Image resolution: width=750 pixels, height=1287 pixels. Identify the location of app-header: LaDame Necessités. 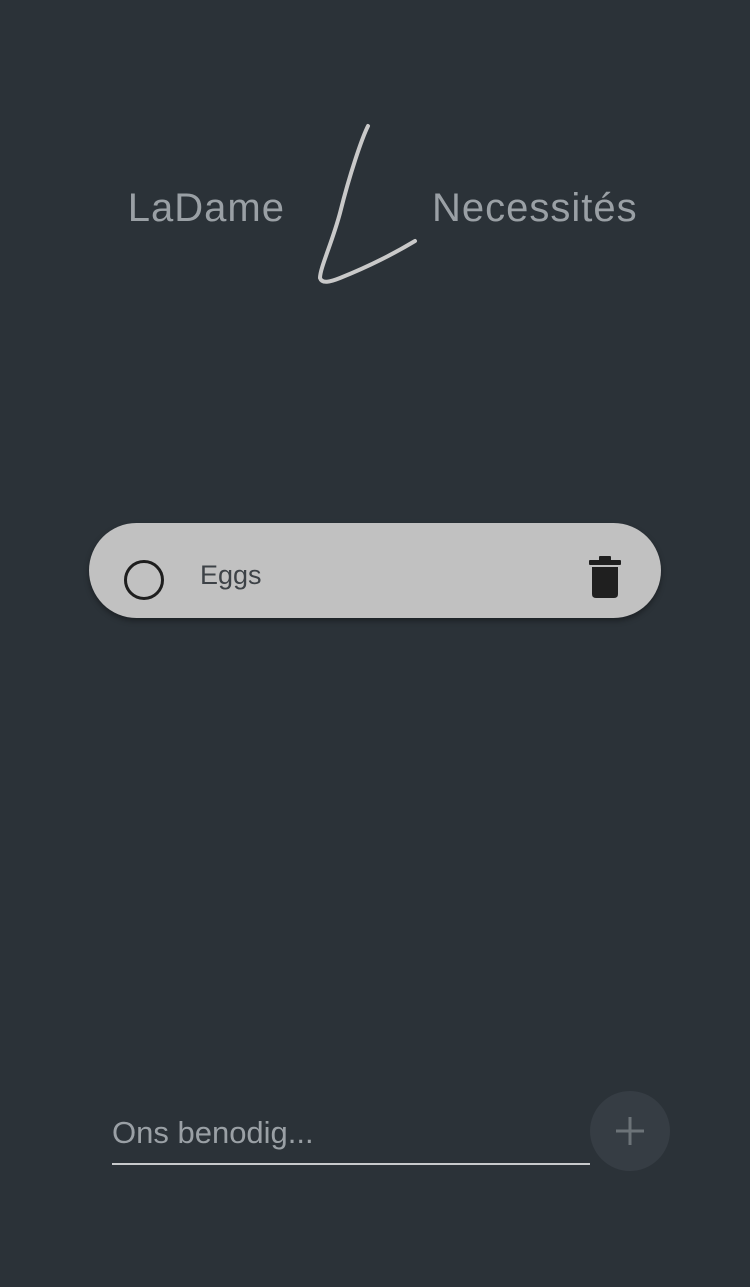
(375, 205).